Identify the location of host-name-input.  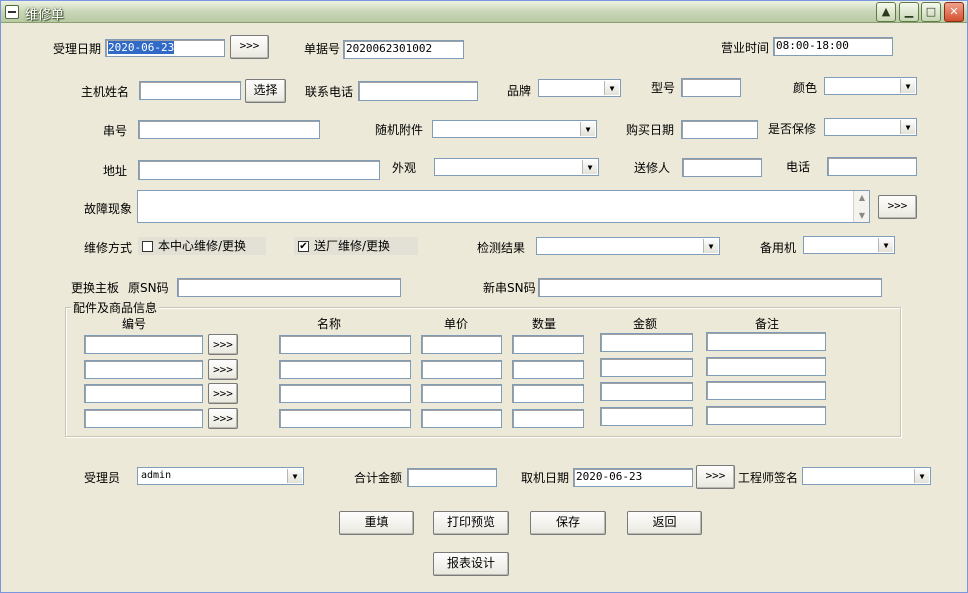
(190, 90).